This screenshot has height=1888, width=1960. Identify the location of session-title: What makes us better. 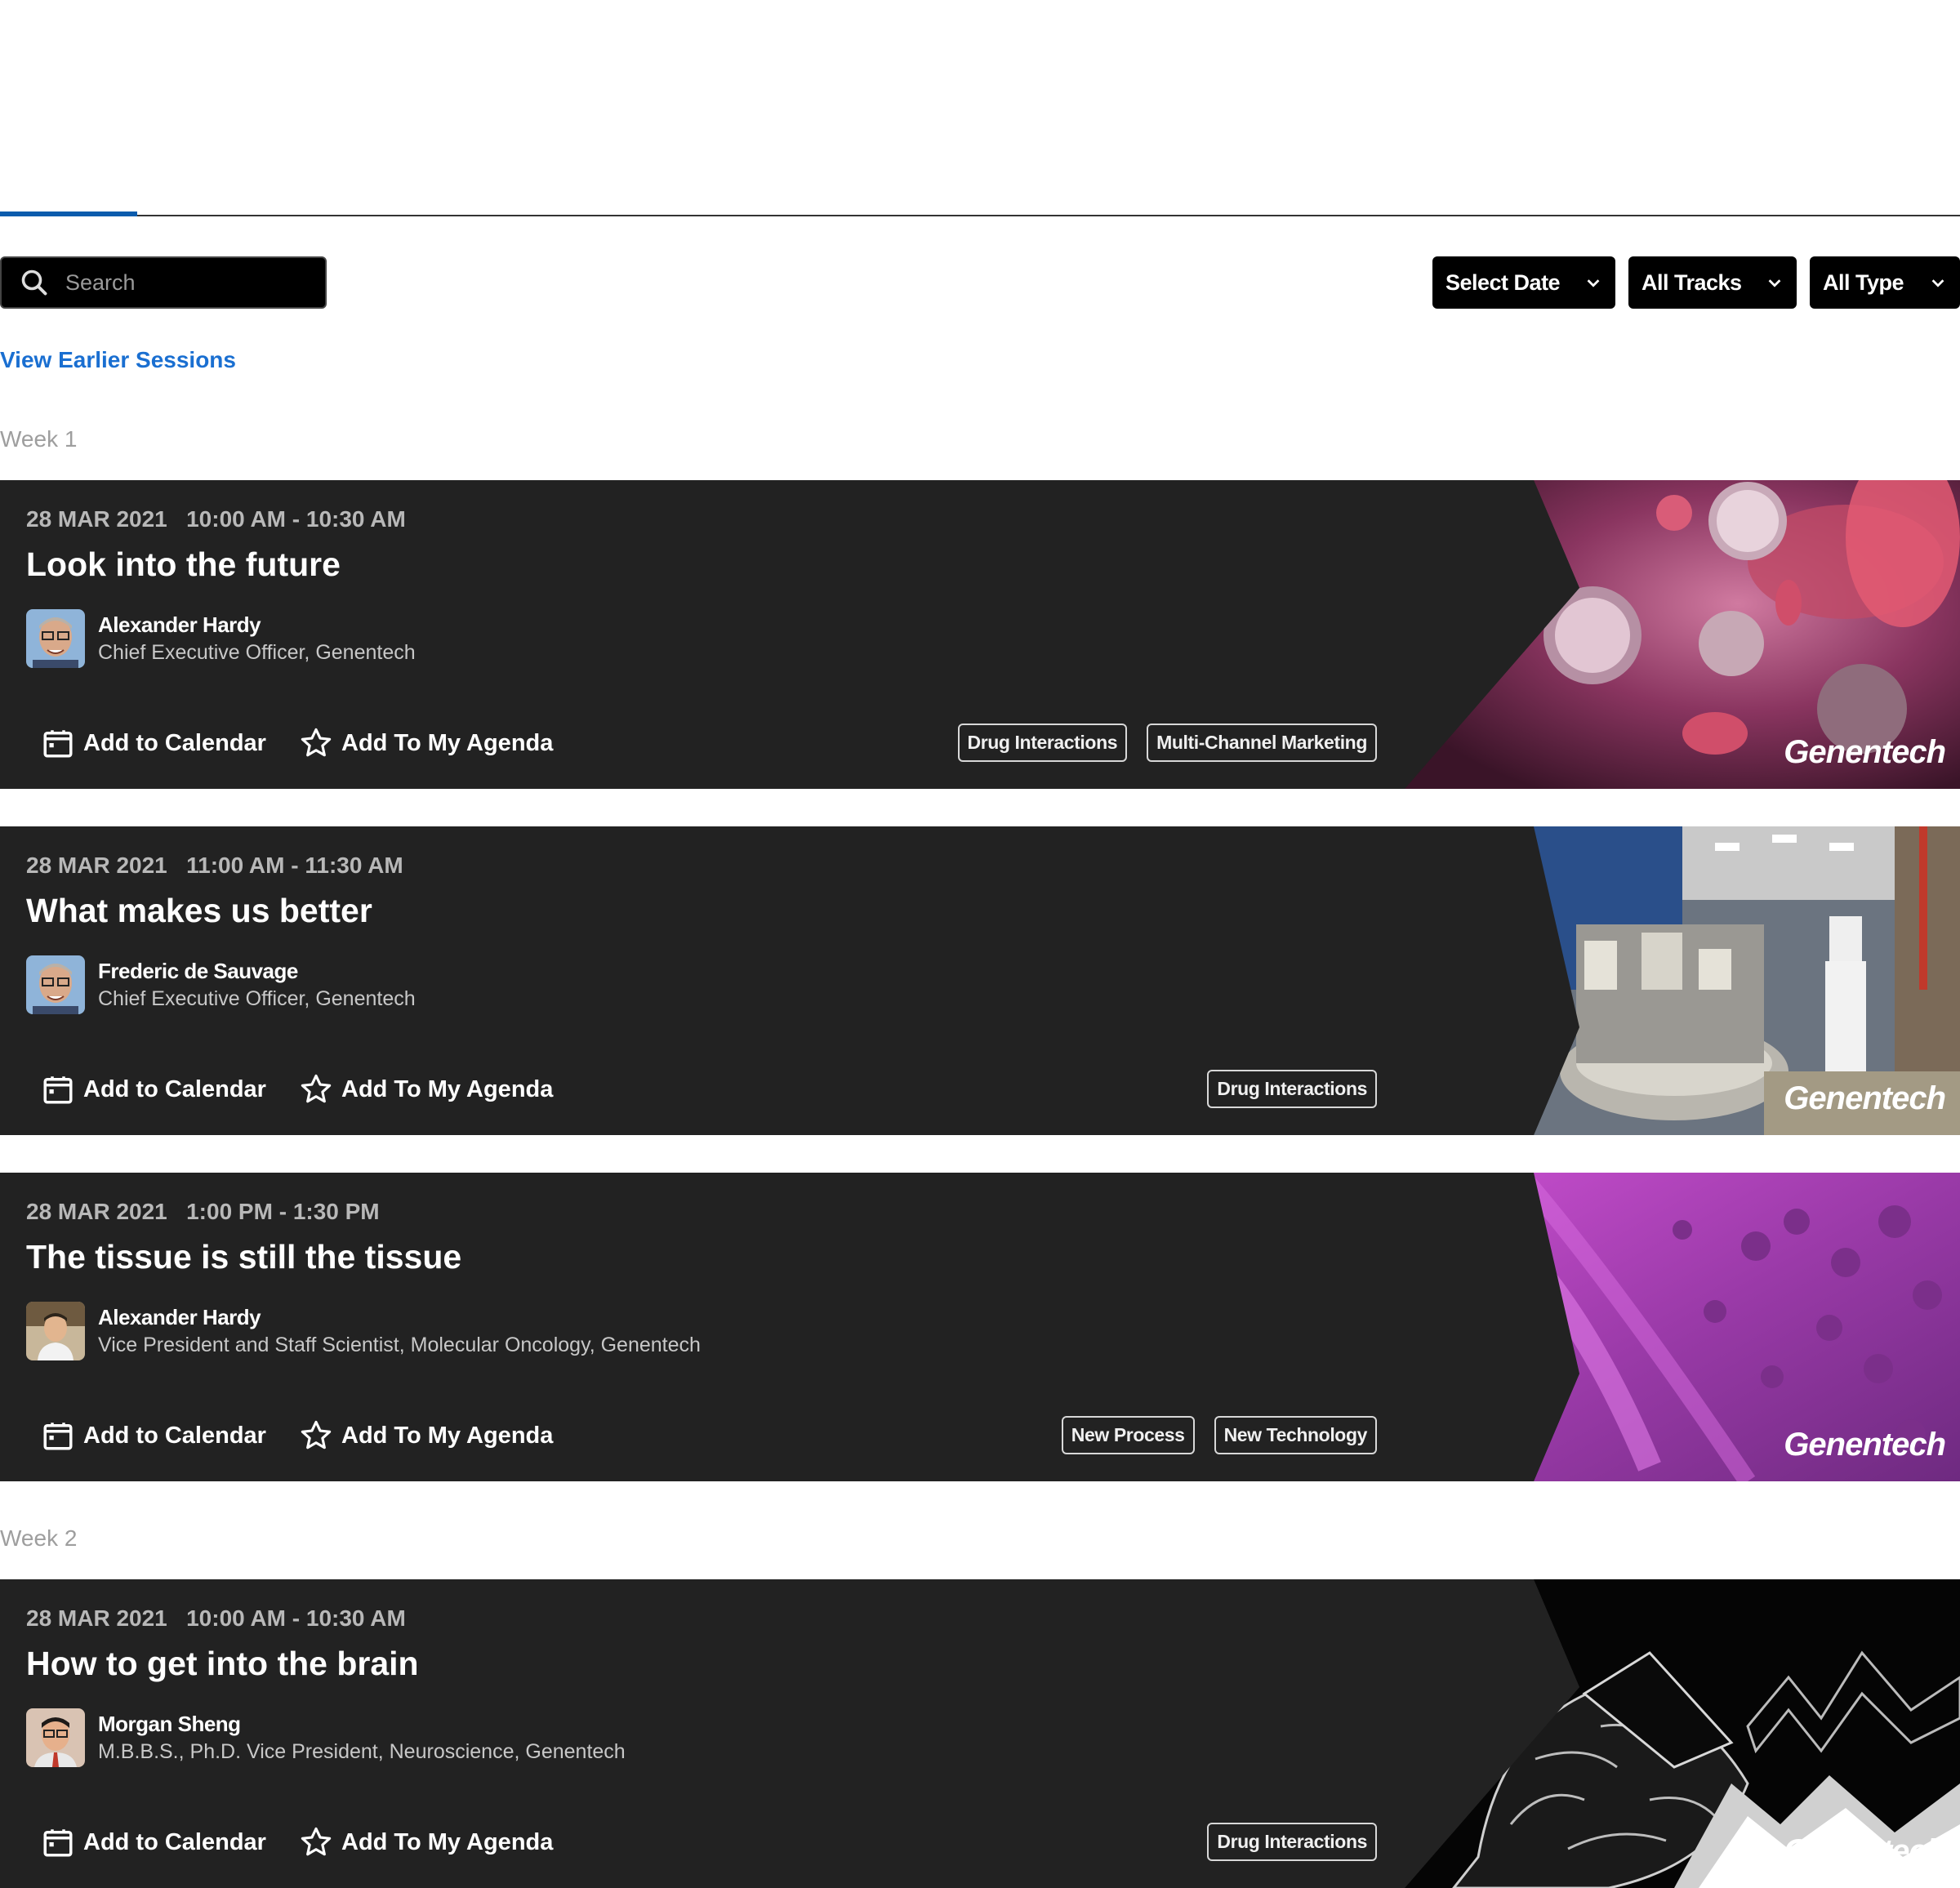
(199, 911).